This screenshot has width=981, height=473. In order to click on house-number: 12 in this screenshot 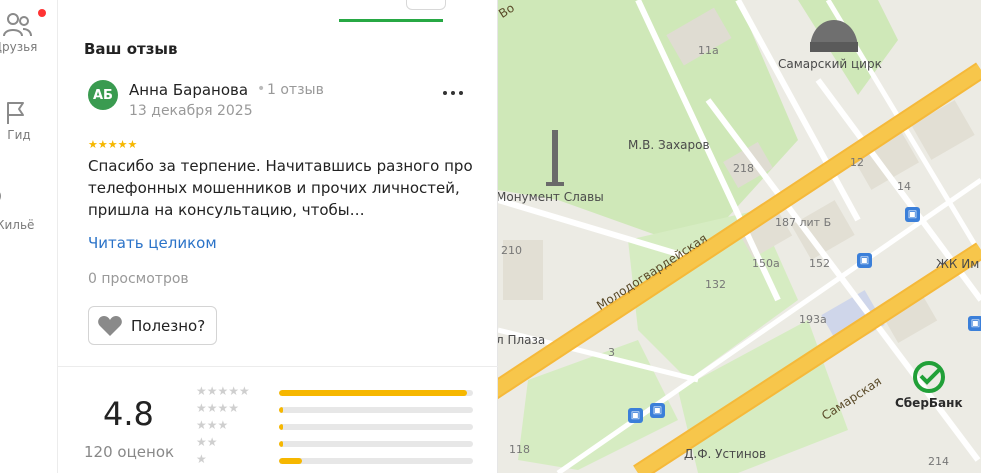, I will do `click(857, 162)`.